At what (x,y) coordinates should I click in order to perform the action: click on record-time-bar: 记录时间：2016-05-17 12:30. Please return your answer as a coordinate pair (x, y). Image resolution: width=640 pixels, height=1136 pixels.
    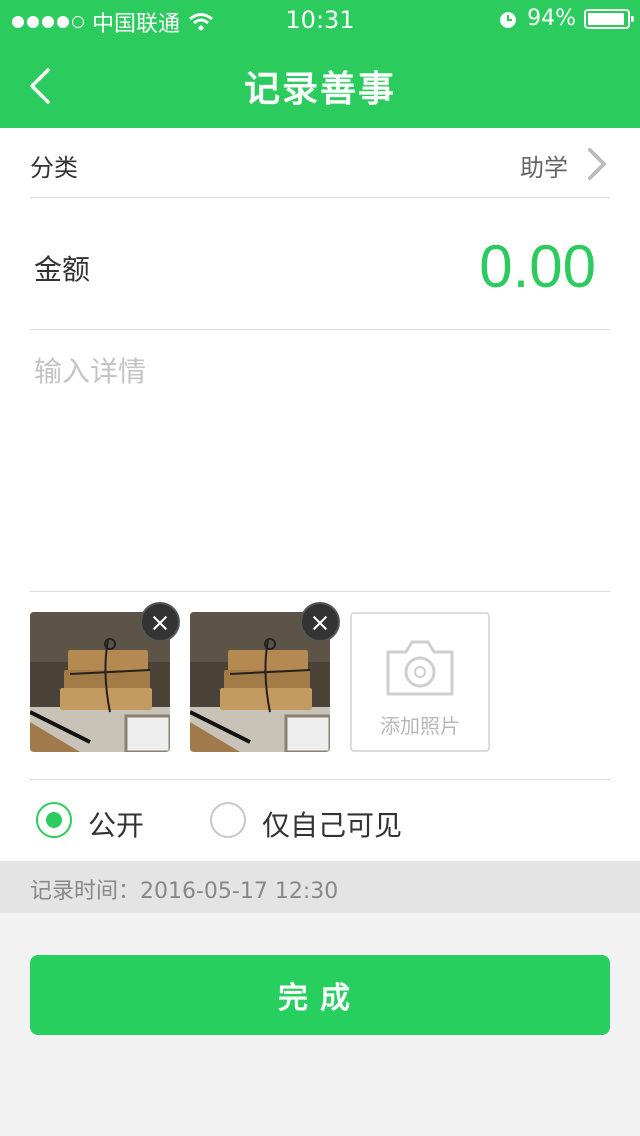
    Looking at the image, I should click on (320, 887).